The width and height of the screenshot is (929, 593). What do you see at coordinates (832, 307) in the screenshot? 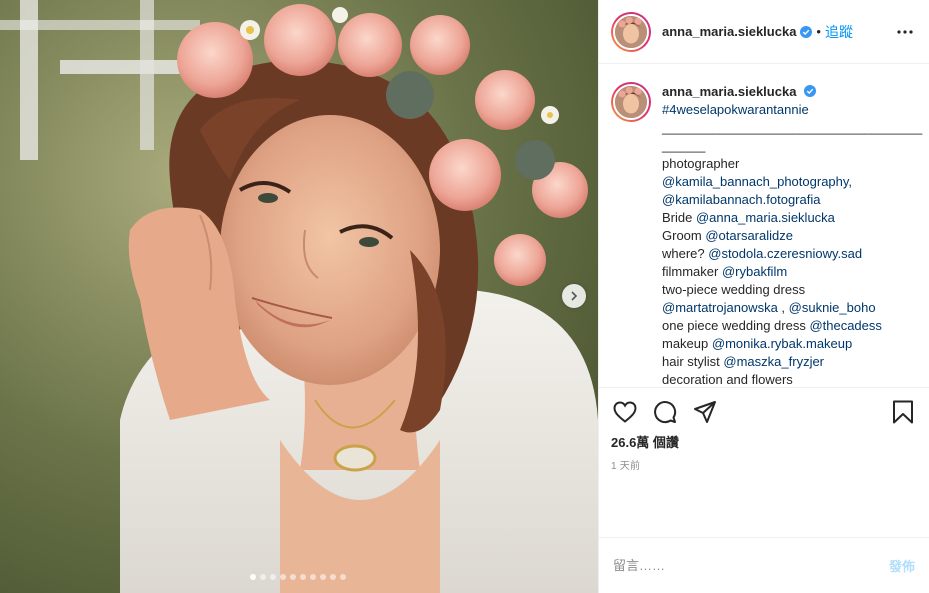
I see `mention-link: @suknie_boho` at bounding box center [832, 307].